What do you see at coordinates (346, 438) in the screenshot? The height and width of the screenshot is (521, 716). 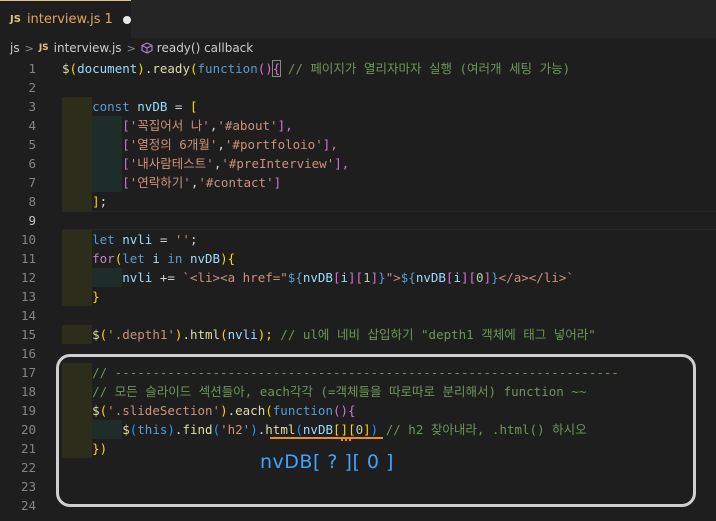 I see `error-squiggle` at bounding box center [346, 438].